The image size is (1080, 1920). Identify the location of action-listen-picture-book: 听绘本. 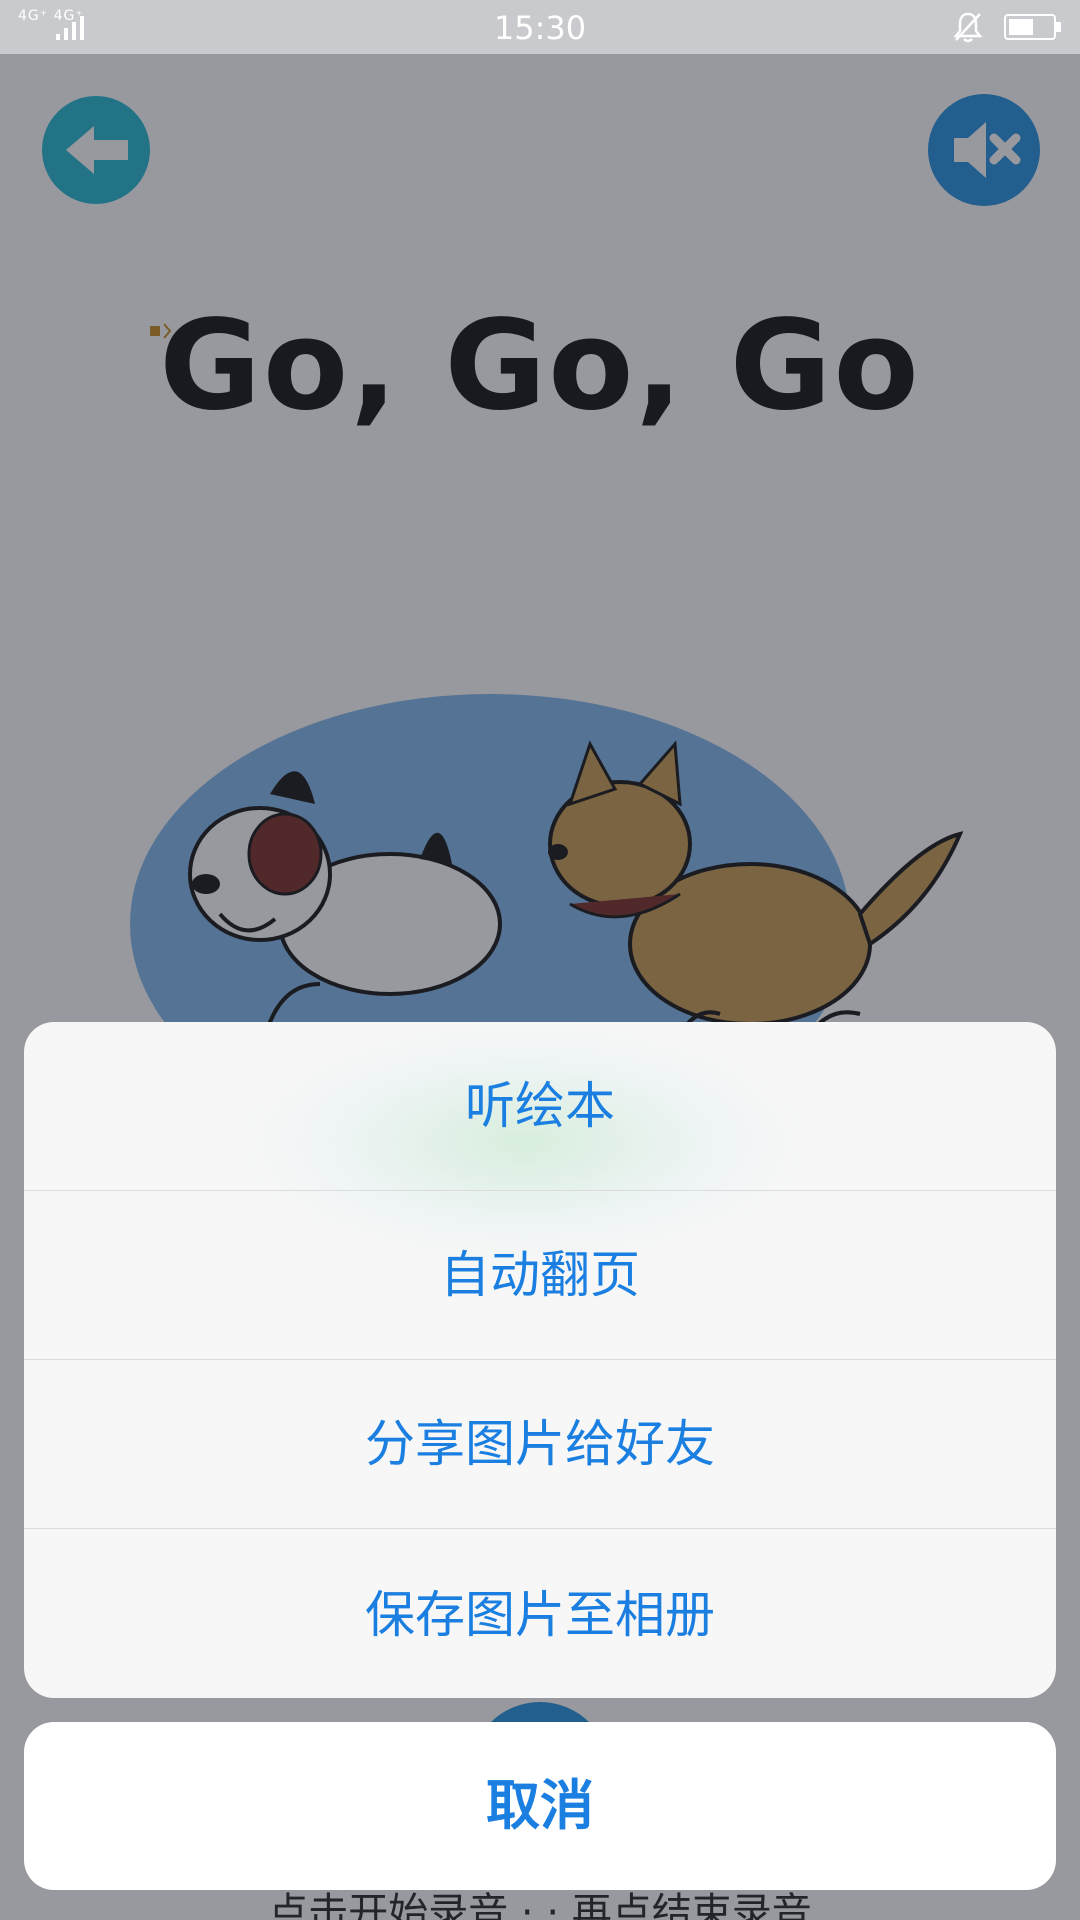
(540, 1106).